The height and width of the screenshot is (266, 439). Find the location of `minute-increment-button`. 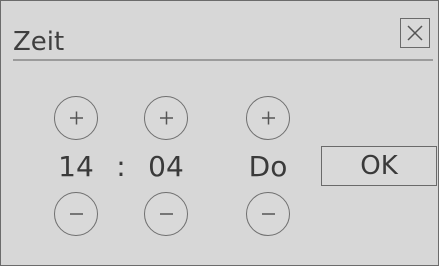

minute-increment-button is located at coordinates (166, 118).